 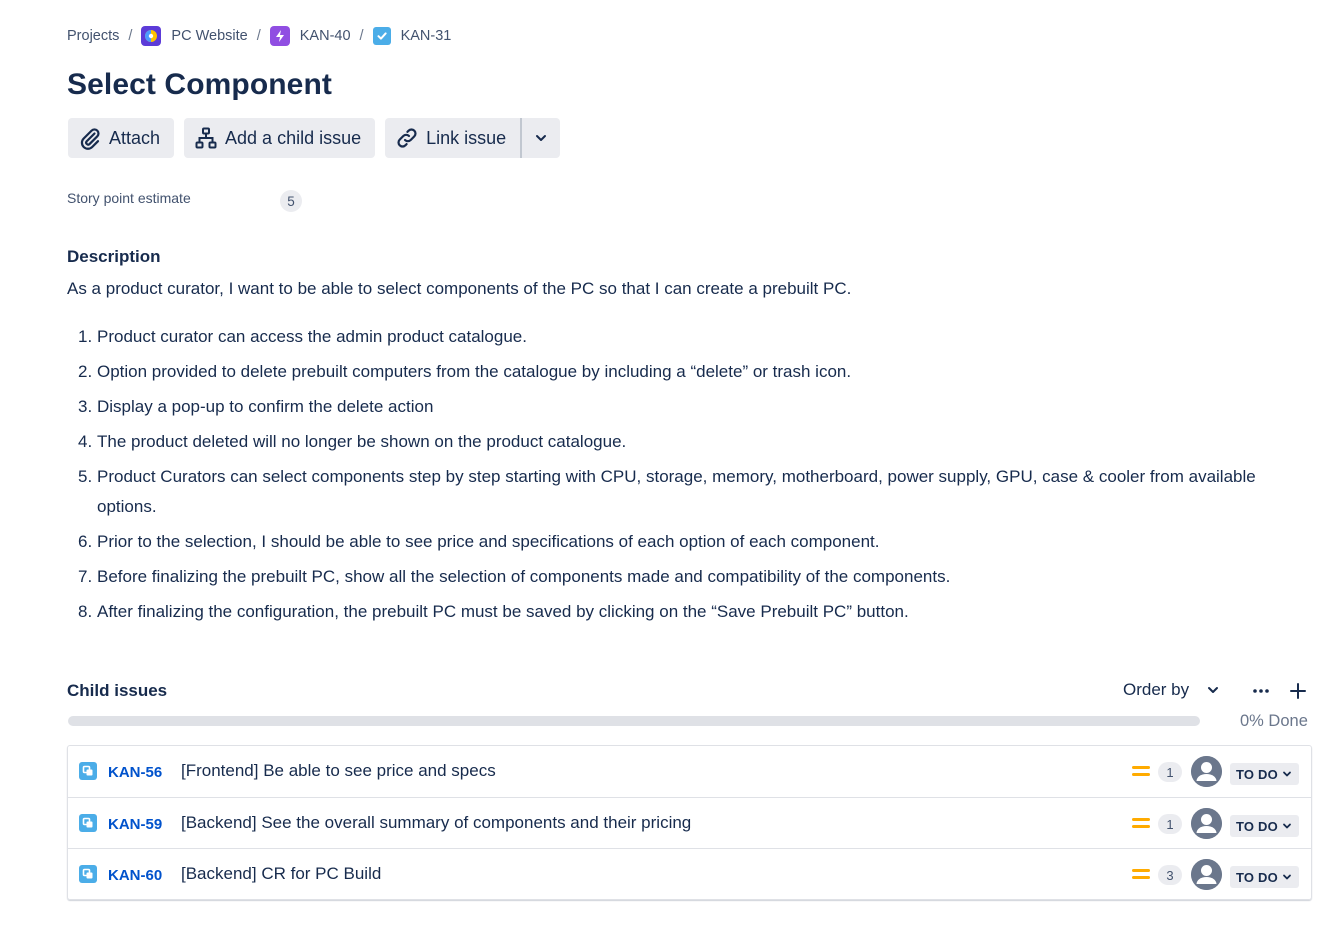 I want to click on progress-bar, so click(x=634, y=721).